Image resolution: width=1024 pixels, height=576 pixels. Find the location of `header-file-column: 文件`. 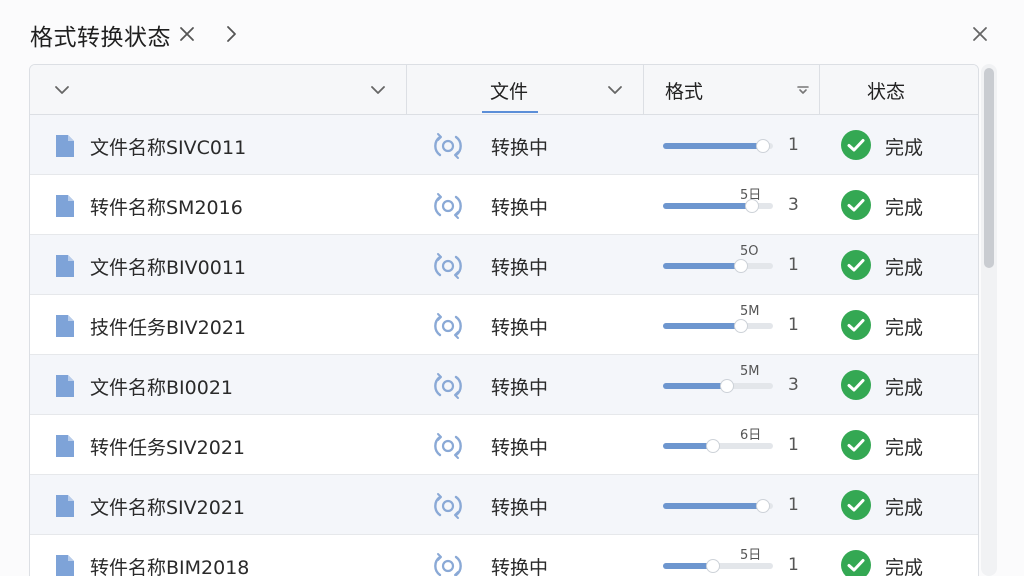

header-file-column: 文件 is located at coordinates (525, 90).